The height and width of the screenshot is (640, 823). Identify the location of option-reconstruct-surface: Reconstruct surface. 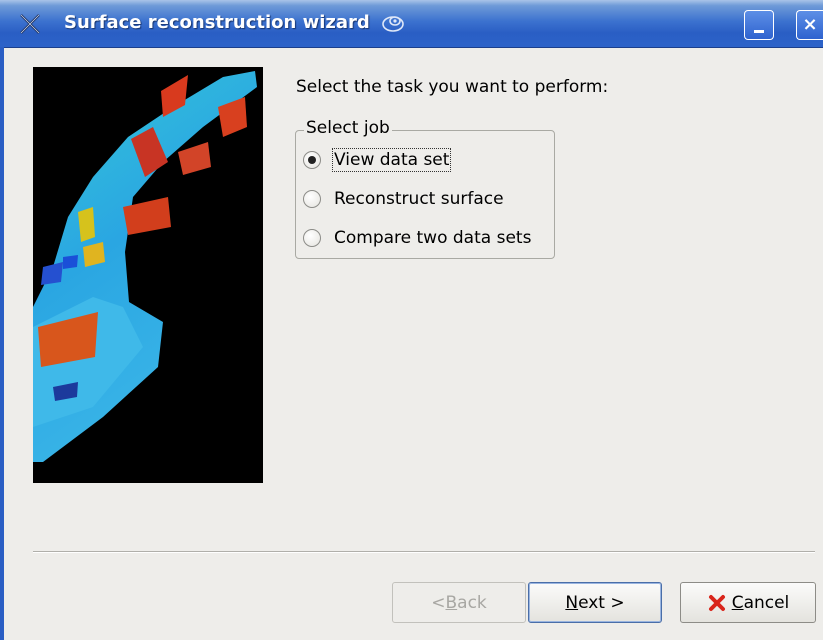
(403, 199).